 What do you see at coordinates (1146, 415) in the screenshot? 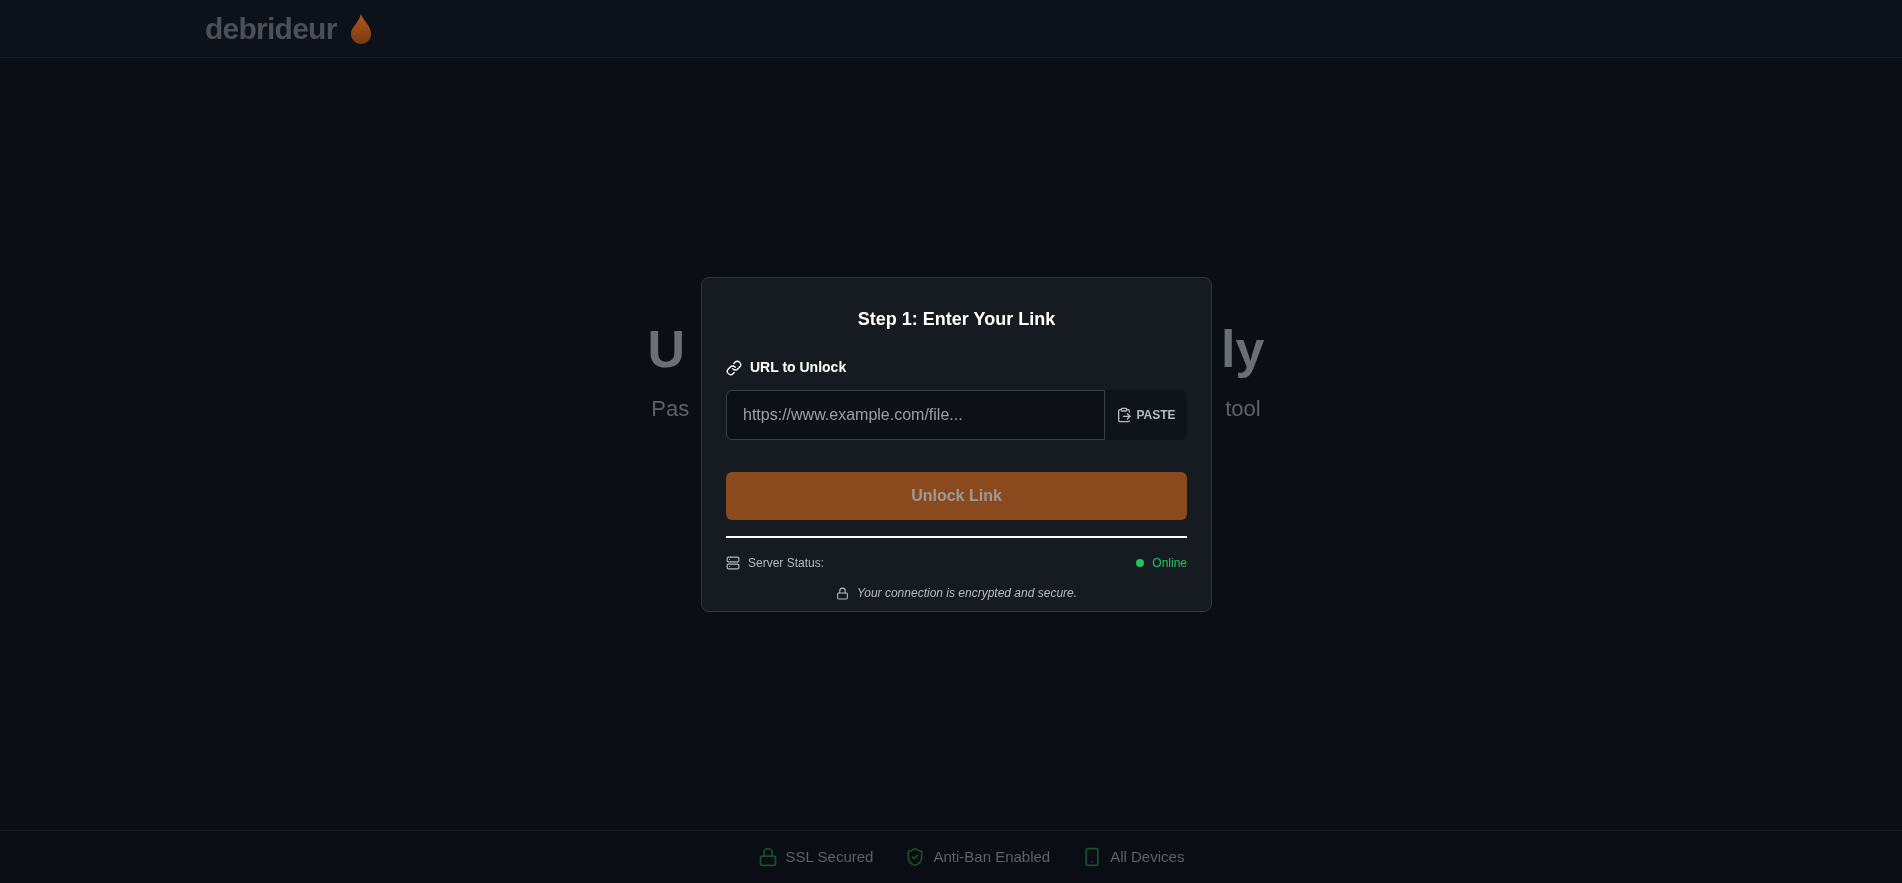
I see `paste-button: PASTE` at bounding box center [1146, 415].